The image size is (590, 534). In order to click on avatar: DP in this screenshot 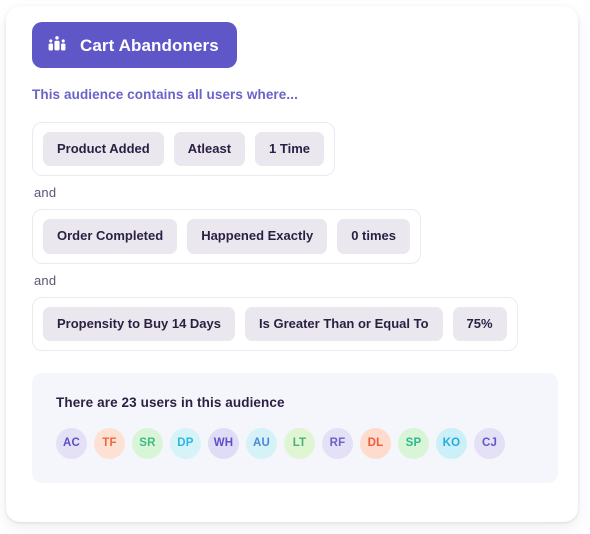, I will do `click(185, 443)`.